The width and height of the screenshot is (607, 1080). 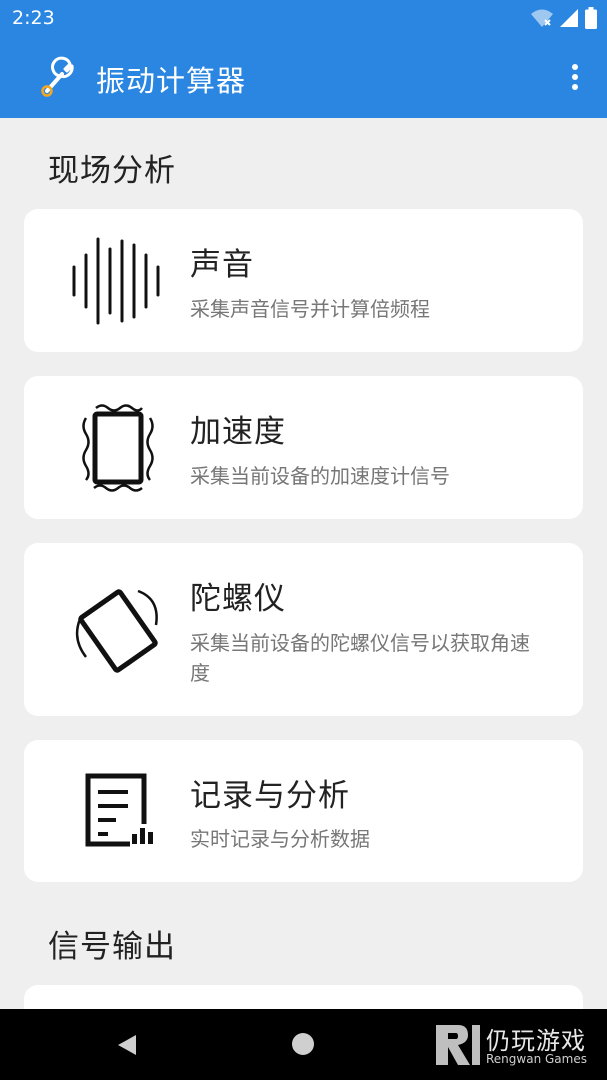 I want to click on sound-wave-icon, so click(x=116, y=281).